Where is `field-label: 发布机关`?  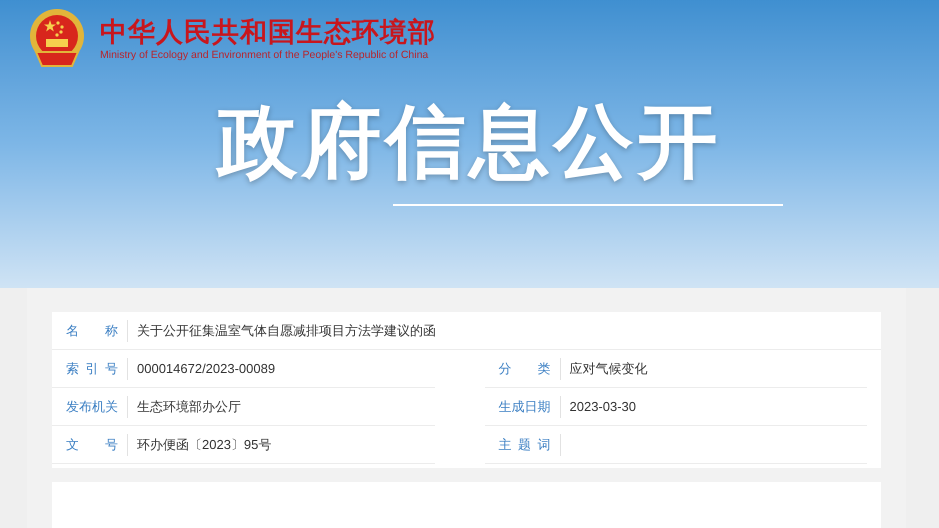 field-label: 发布机关 is located at coordinates (92, 407).